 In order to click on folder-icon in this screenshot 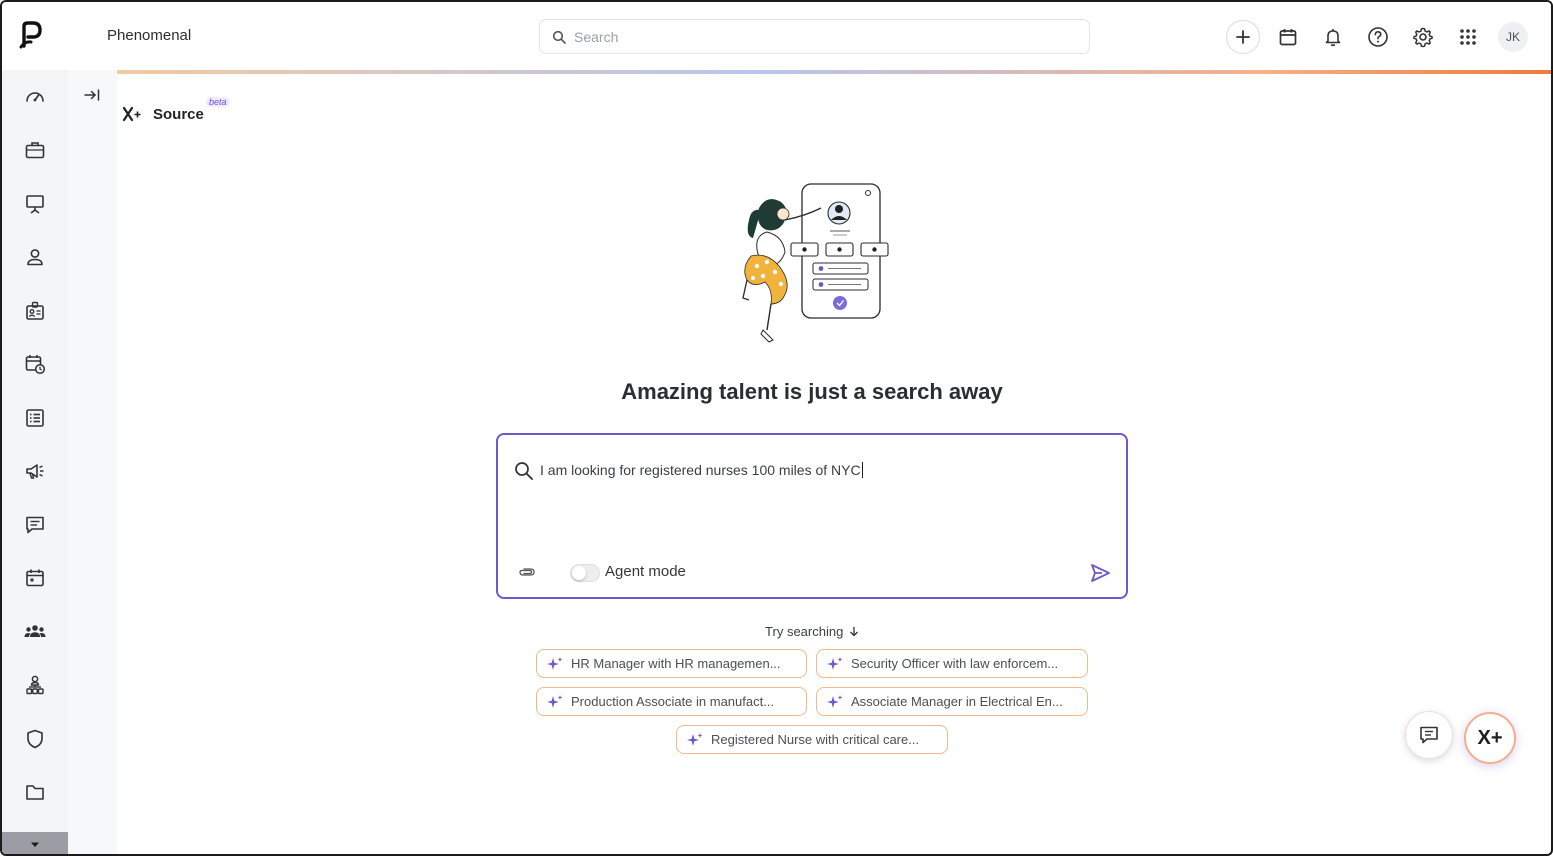, I will do `click(35, 793)`.